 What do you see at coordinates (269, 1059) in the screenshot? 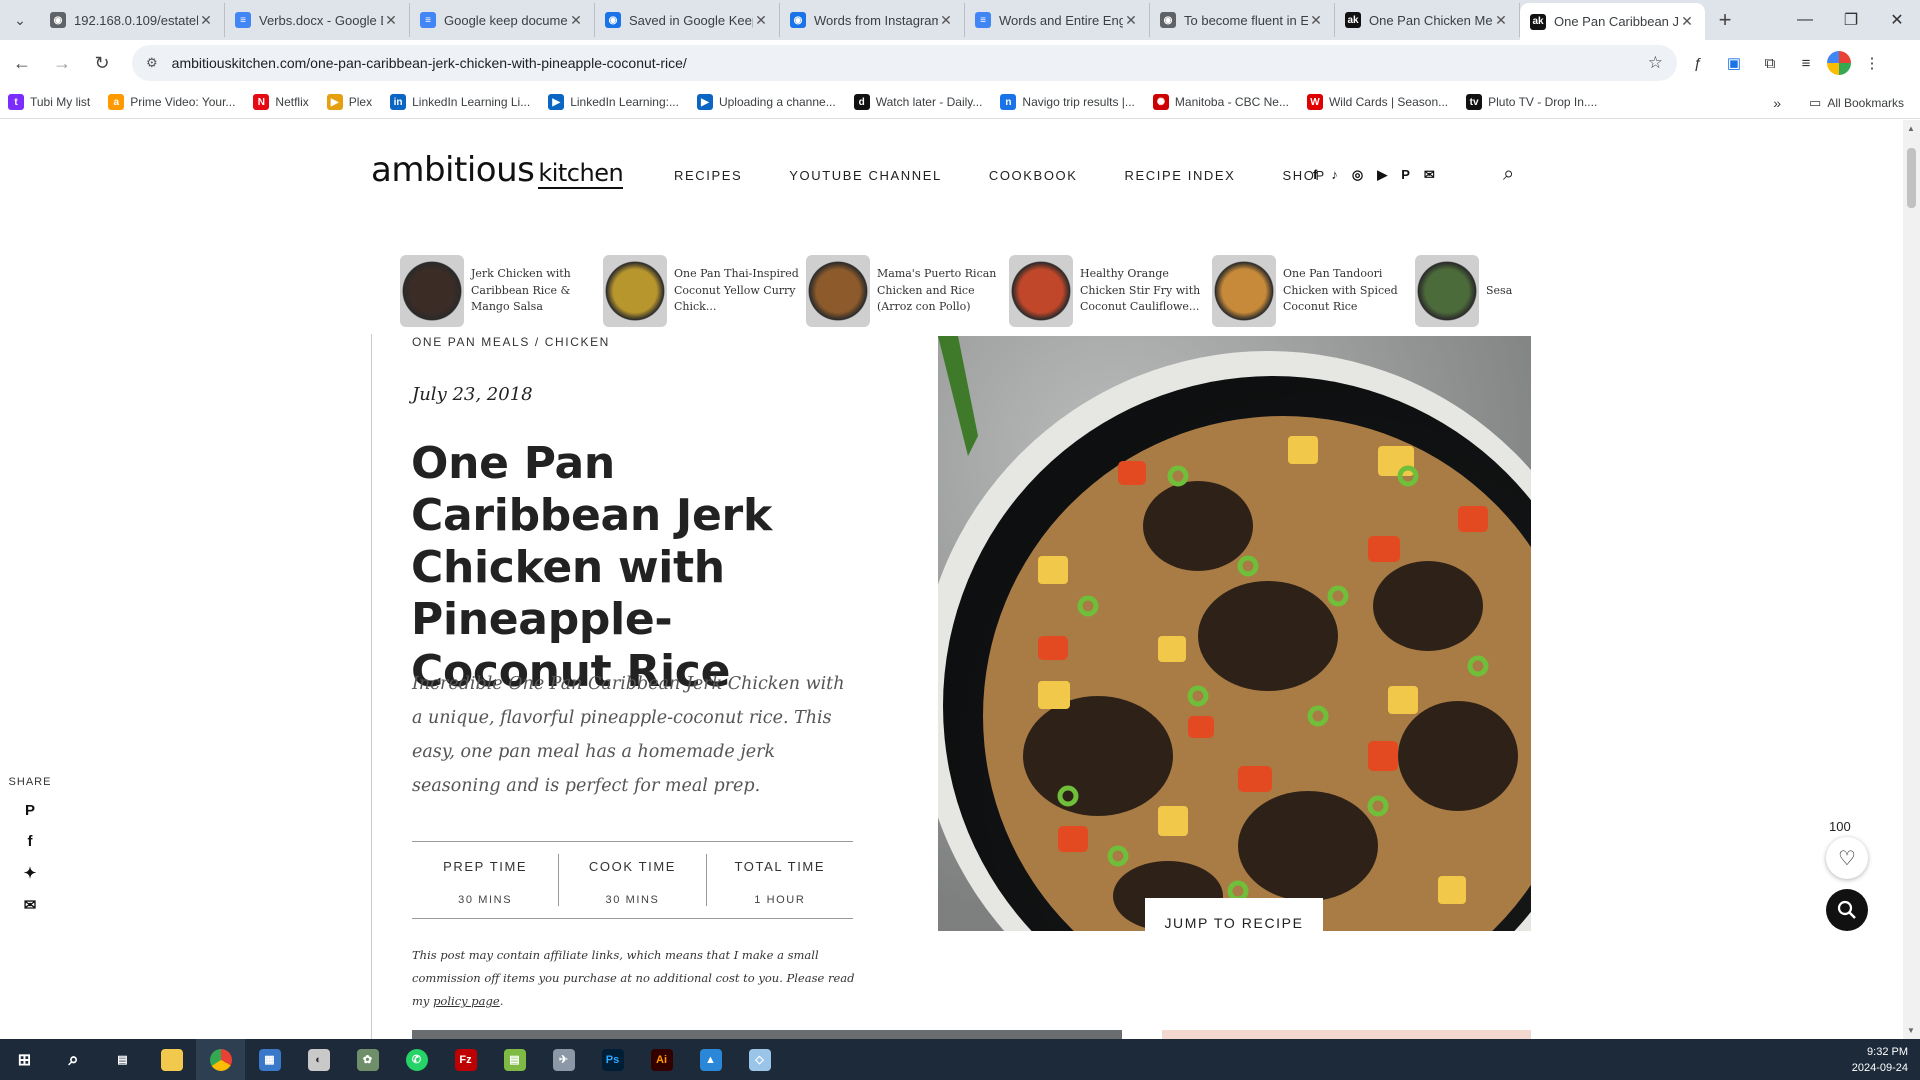
I see `calculator-button: ▦` at bounding box center [269, 1059].